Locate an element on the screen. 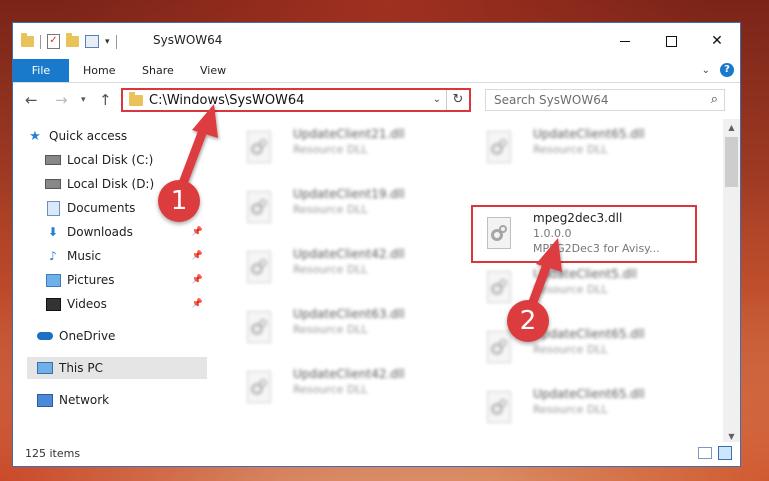  pictures-icon is located at coordinates (53, 280).